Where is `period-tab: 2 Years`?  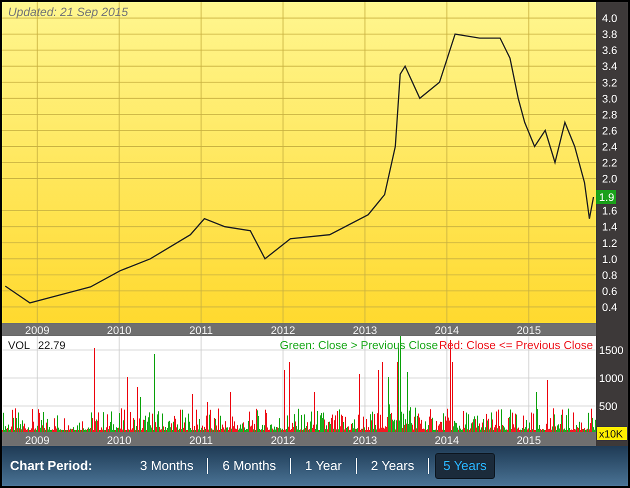 period-tab: 2 Years is located at coordinates (392, 466).